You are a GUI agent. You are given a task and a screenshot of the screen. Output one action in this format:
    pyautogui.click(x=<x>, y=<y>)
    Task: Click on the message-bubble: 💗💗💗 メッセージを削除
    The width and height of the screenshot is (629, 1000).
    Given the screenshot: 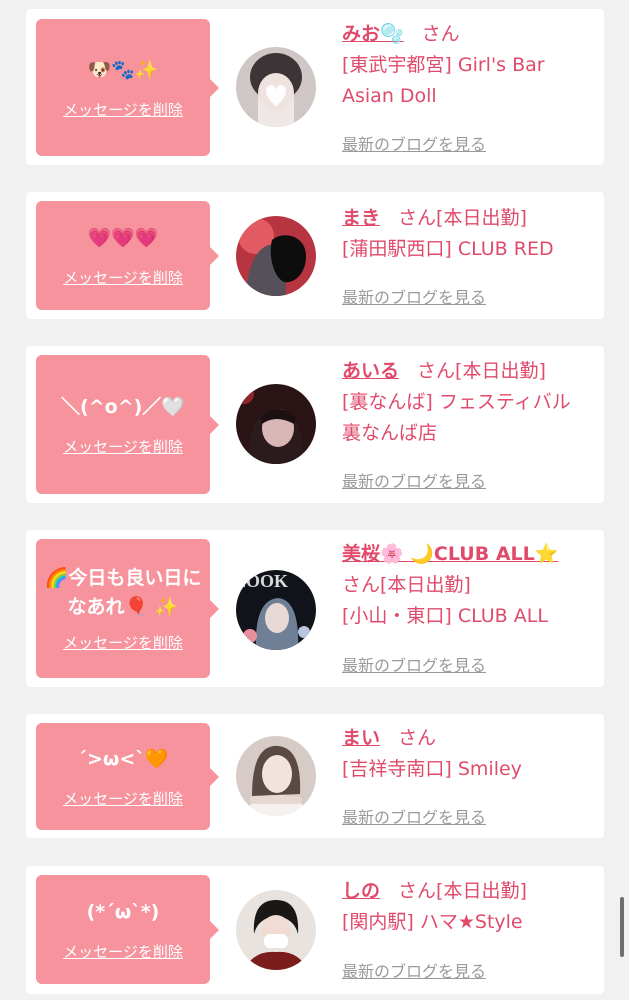 What is the action you would take?
    pyautogui.click(x=127, y=255)
    